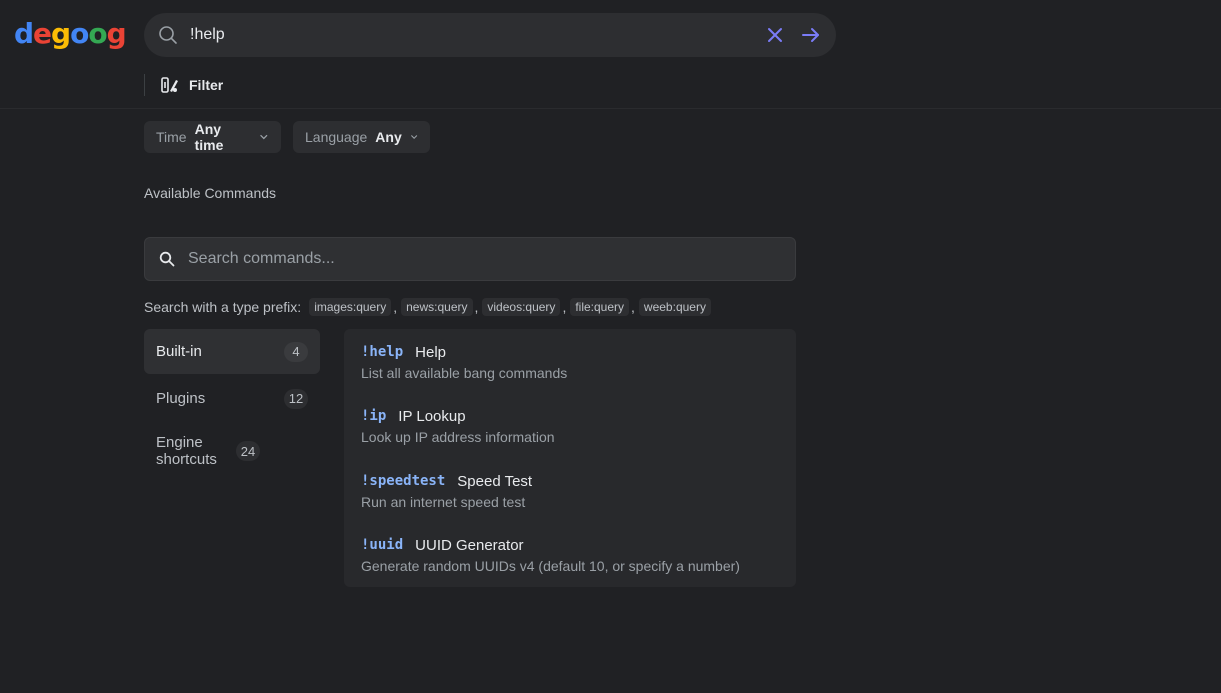 The width and height of the screenshot is (1221, 693). Describe the element at coordinates (296, 351) in the screenshot. I see `category-count: 4` at that location.